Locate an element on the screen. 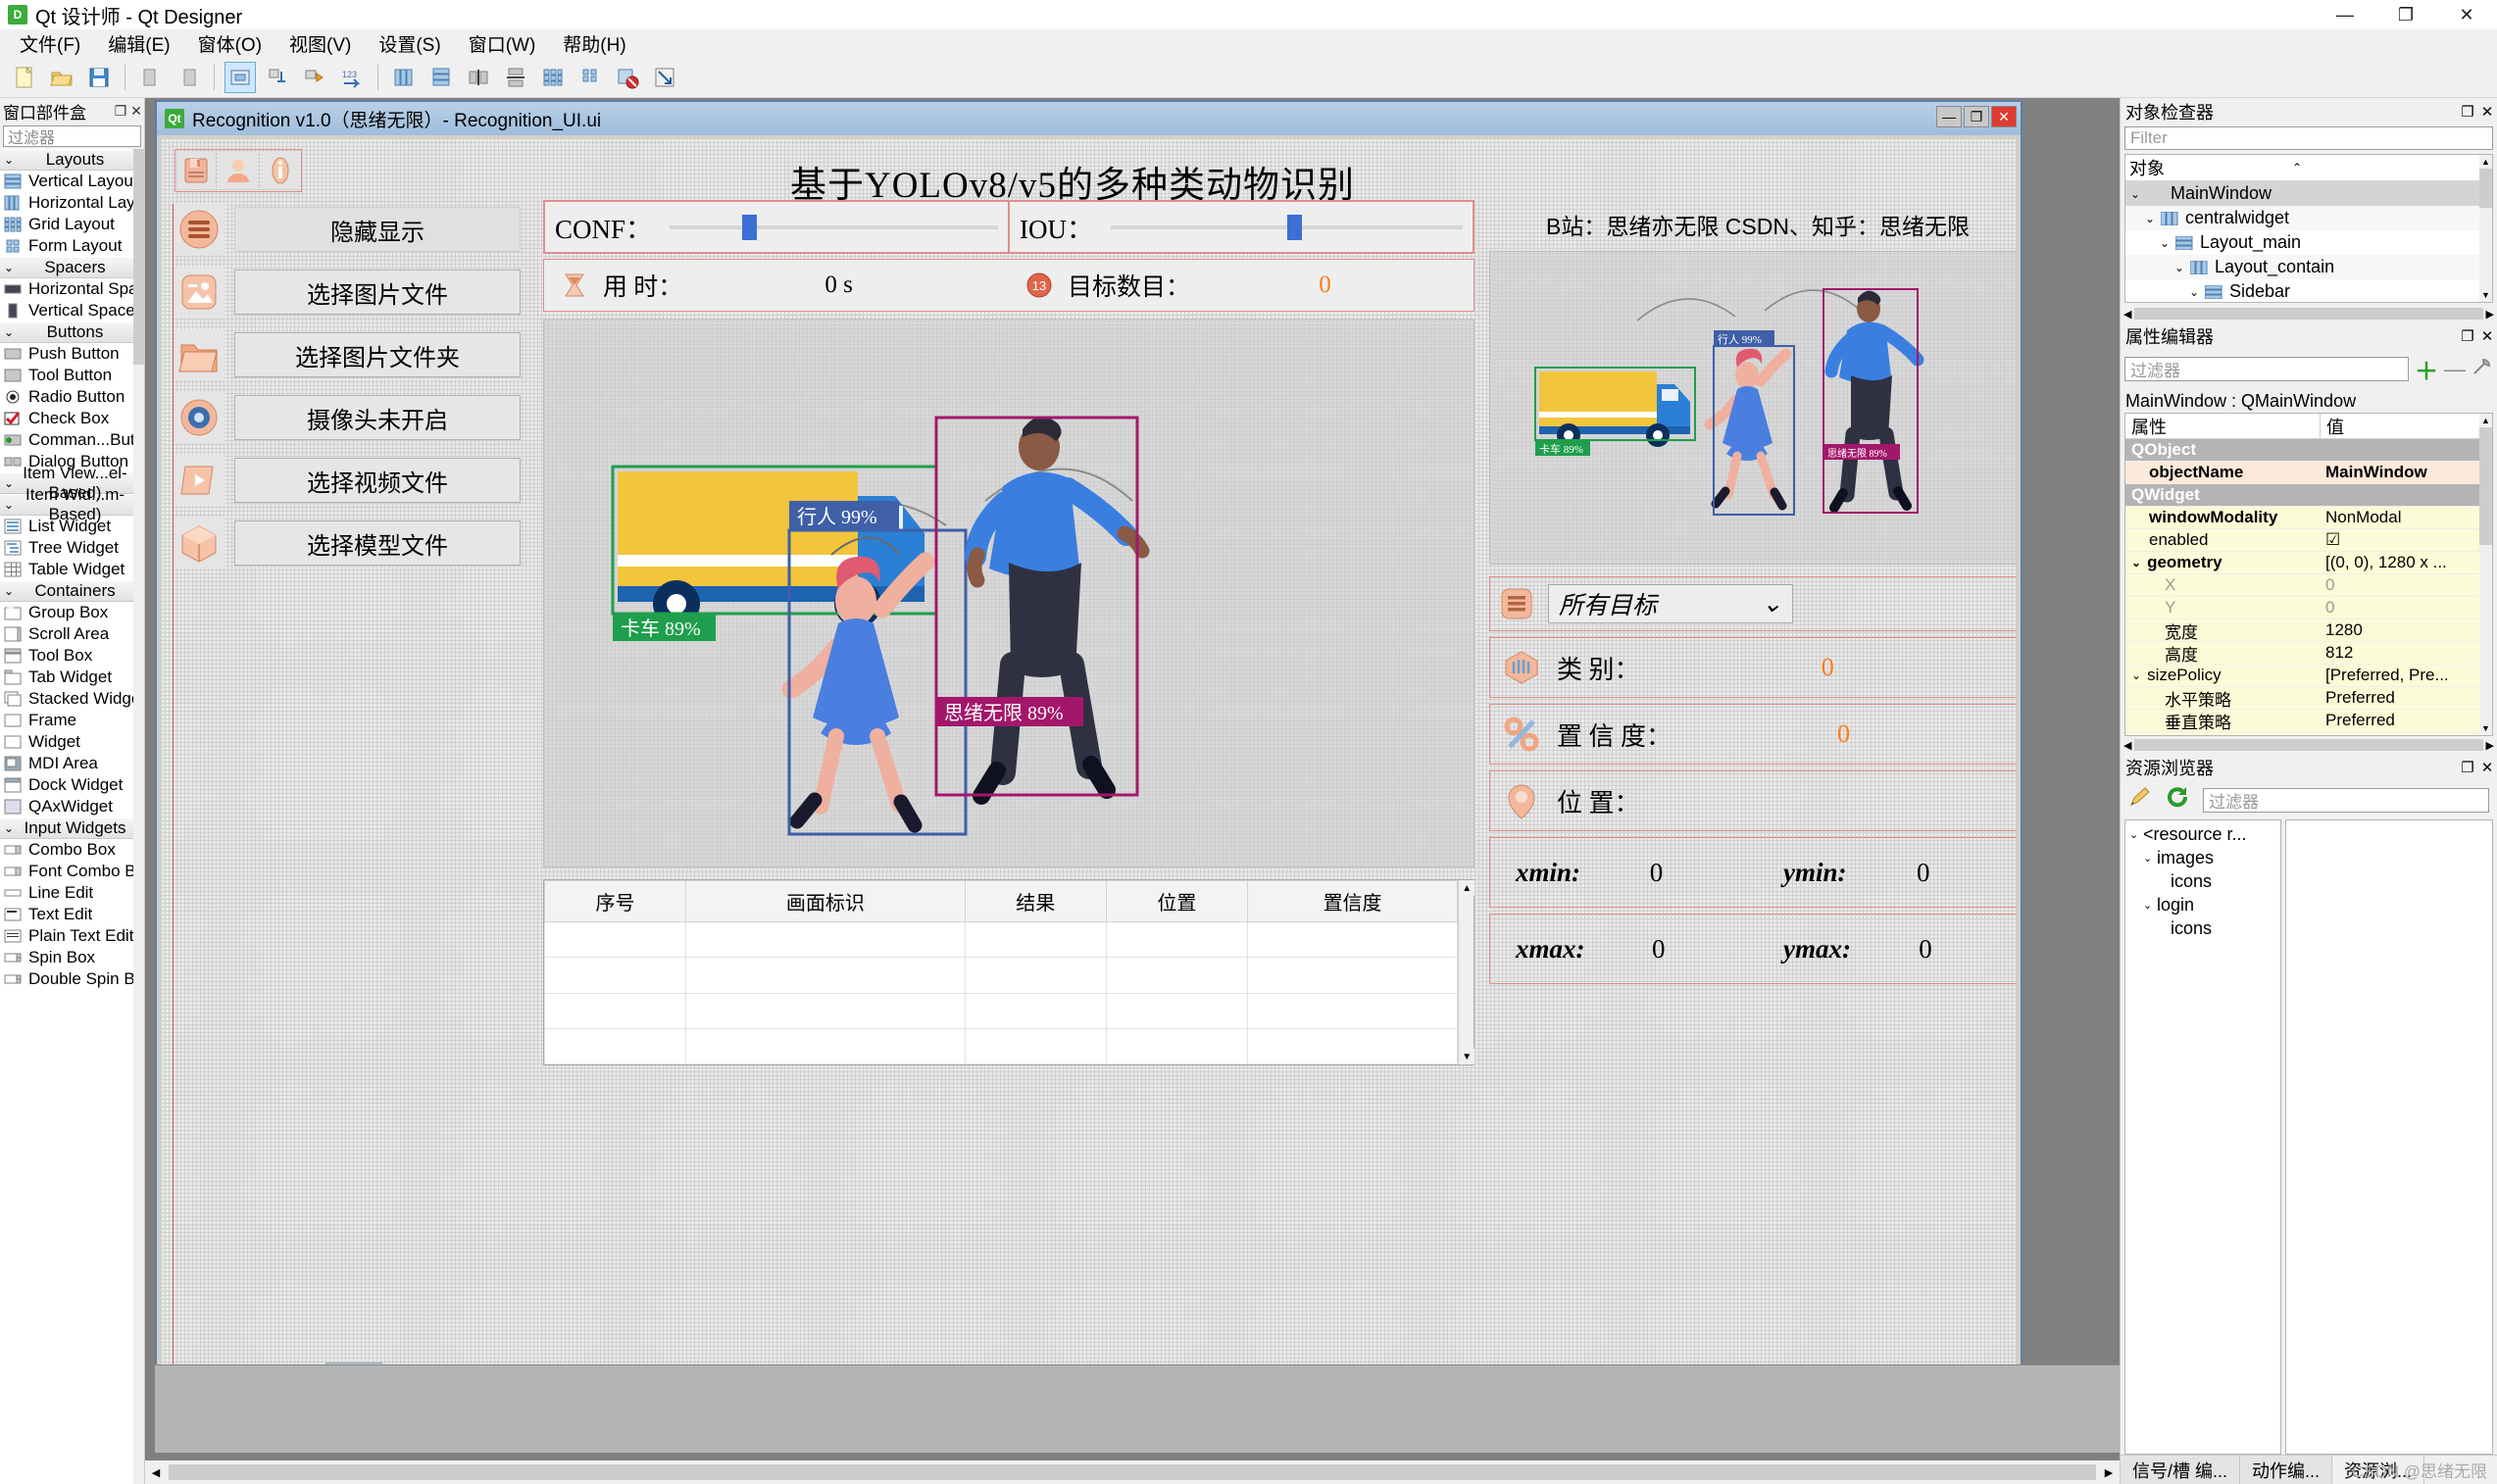 The image size is (2497, 1484). object-tree-node-3: ⌄ Layout_contain is located at coordinates (2308, 267).